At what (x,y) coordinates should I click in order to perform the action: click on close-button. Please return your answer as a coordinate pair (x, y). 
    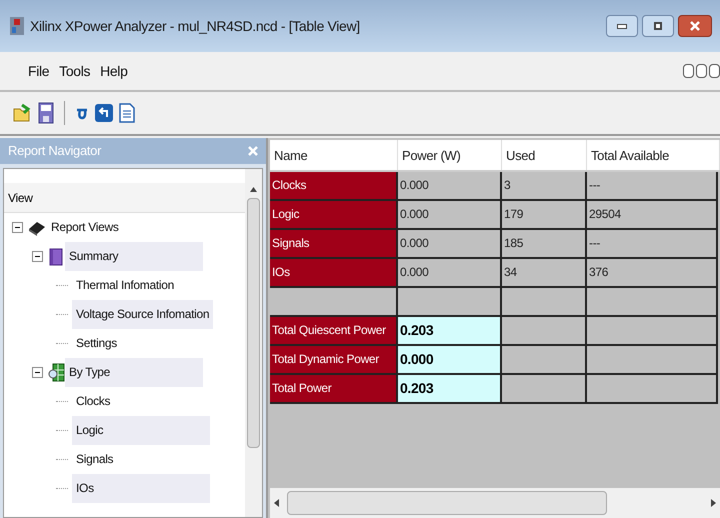
    Looking at the image, I should click on (695, 26).